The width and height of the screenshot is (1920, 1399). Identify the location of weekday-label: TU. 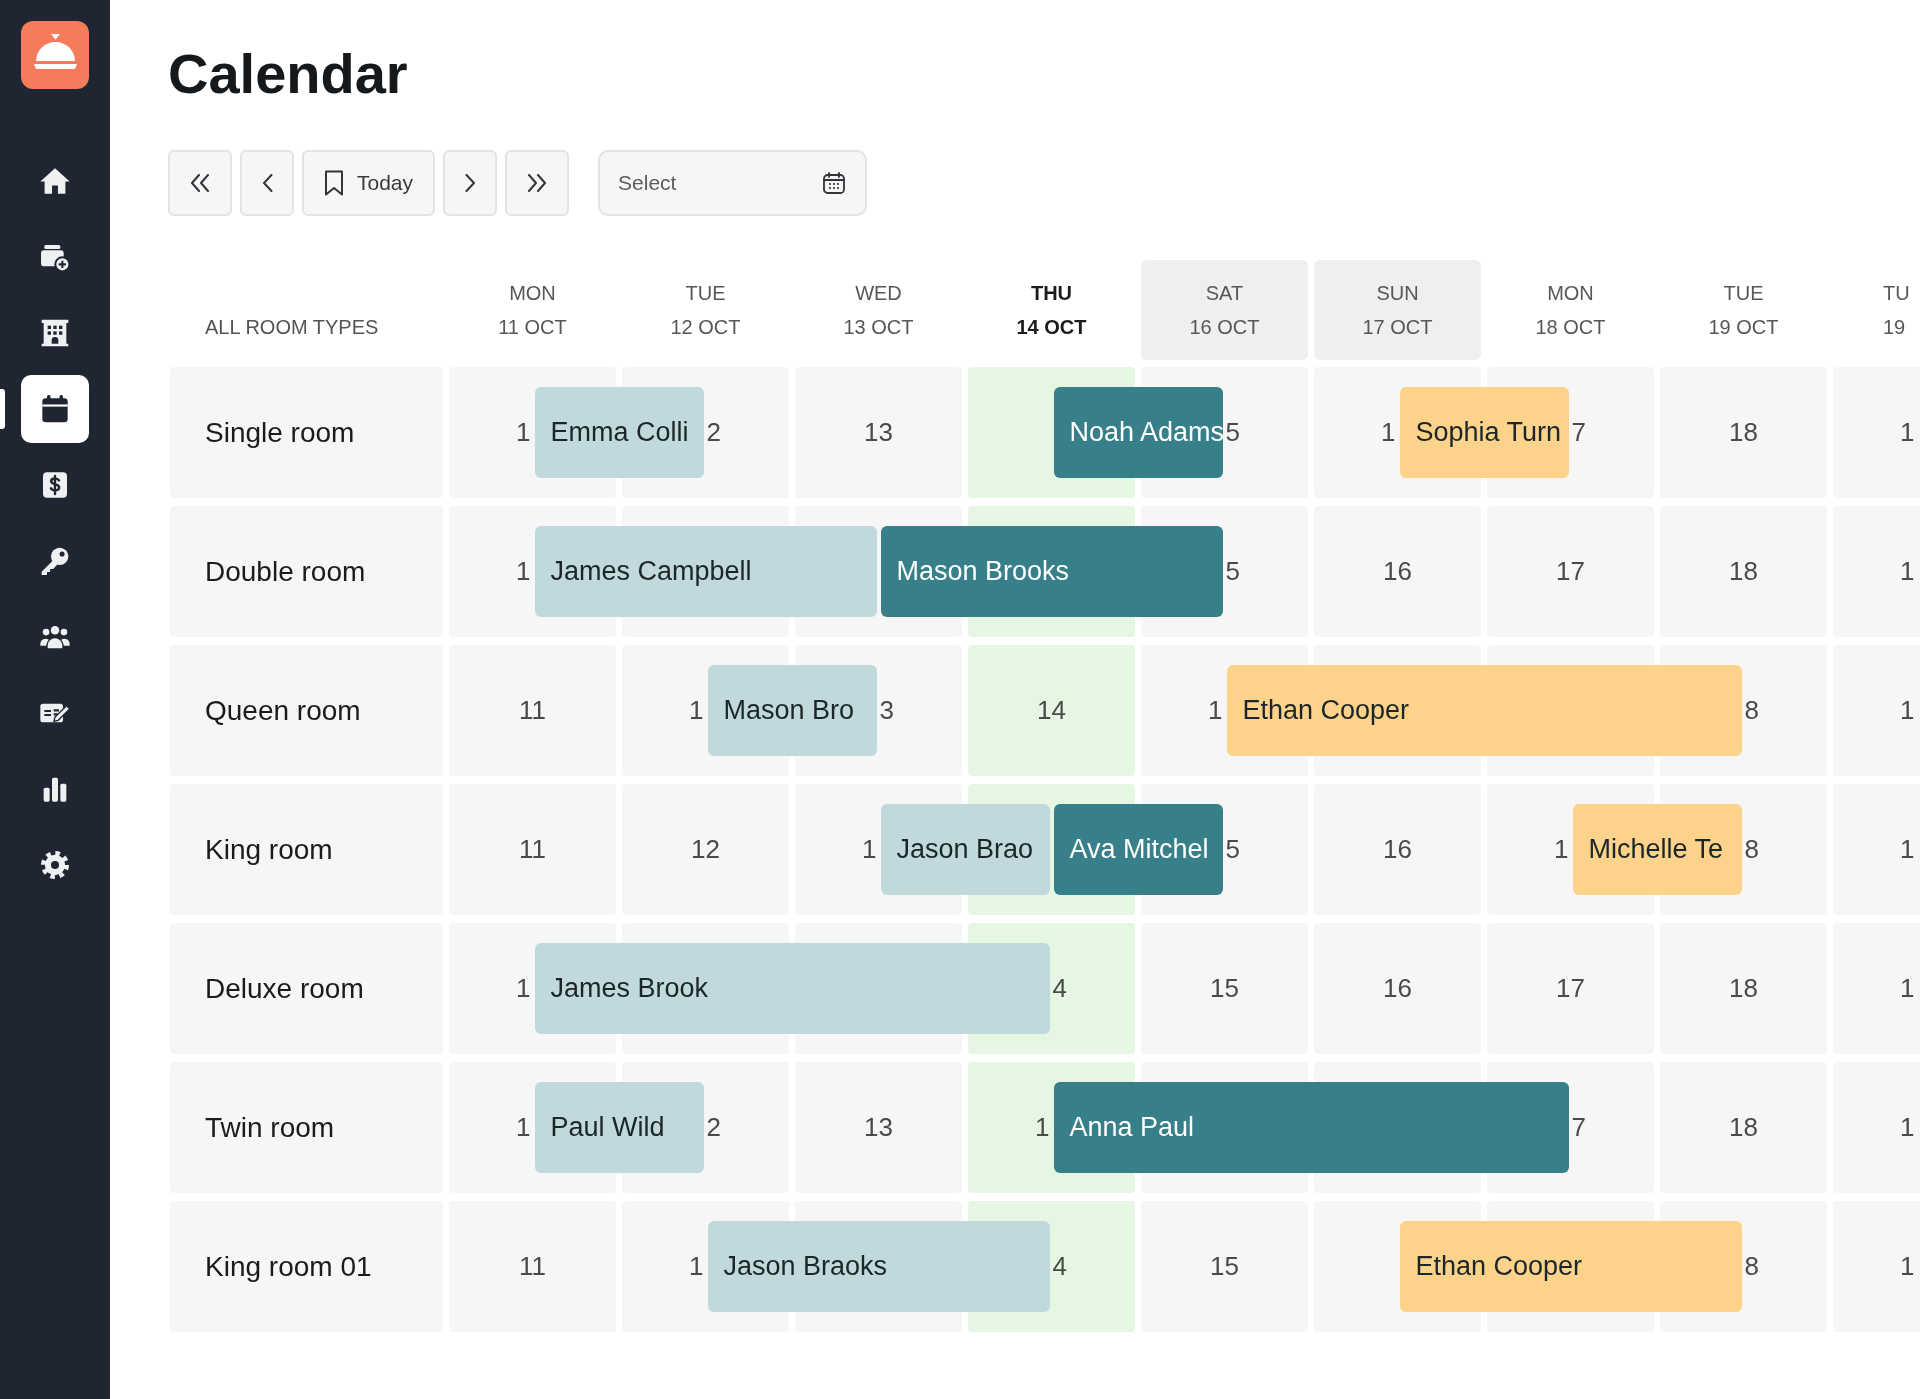
(1896, 293).